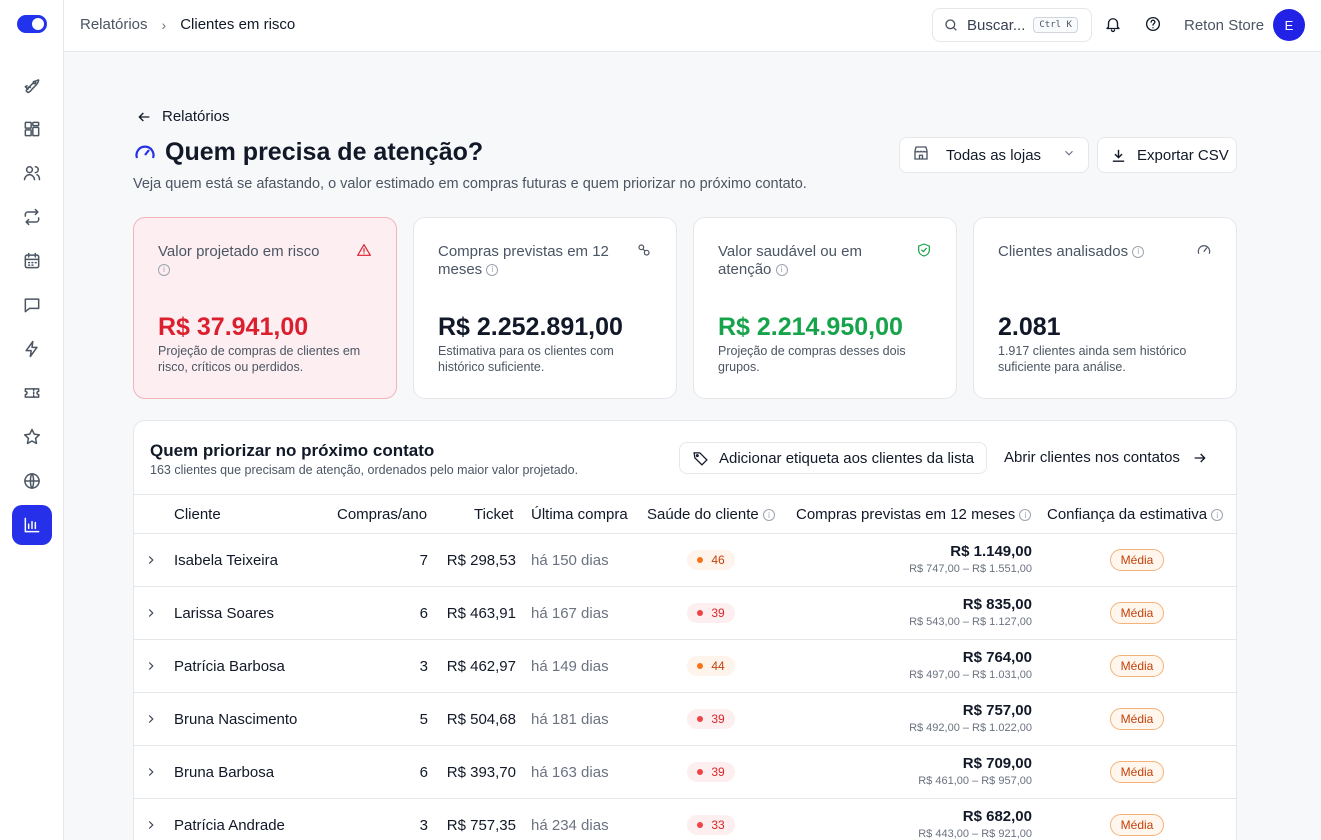 This screenshot has height=840, width=1321. What do you see at coordinates (970, 728) in the screenshot?
I see `cell-predicted-range: R$ 492,00 – R$ 1.022,00` at bounding box center [970, 728].